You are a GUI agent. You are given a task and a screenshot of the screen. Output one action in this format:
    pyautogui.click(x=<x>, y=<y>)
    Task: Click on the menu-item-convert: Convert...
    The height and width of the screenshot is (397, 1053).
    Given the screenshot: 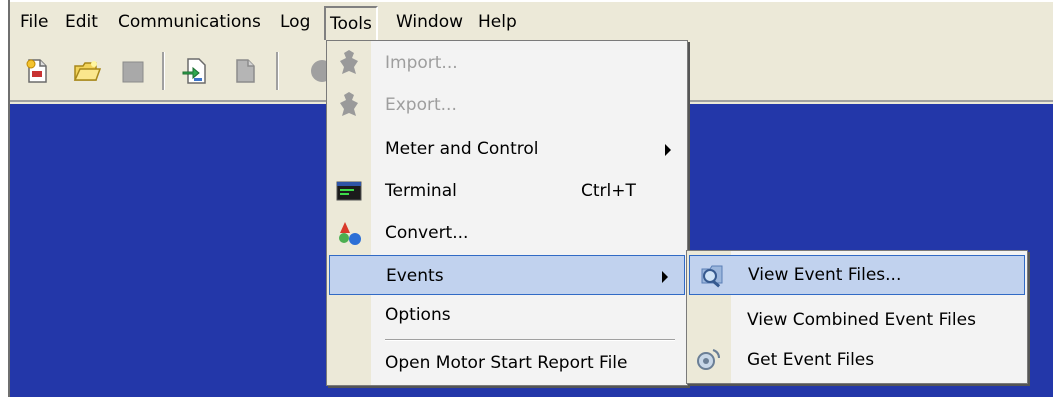 What is the action you would take?
    pyautogui.click(x=507, y=233)
    